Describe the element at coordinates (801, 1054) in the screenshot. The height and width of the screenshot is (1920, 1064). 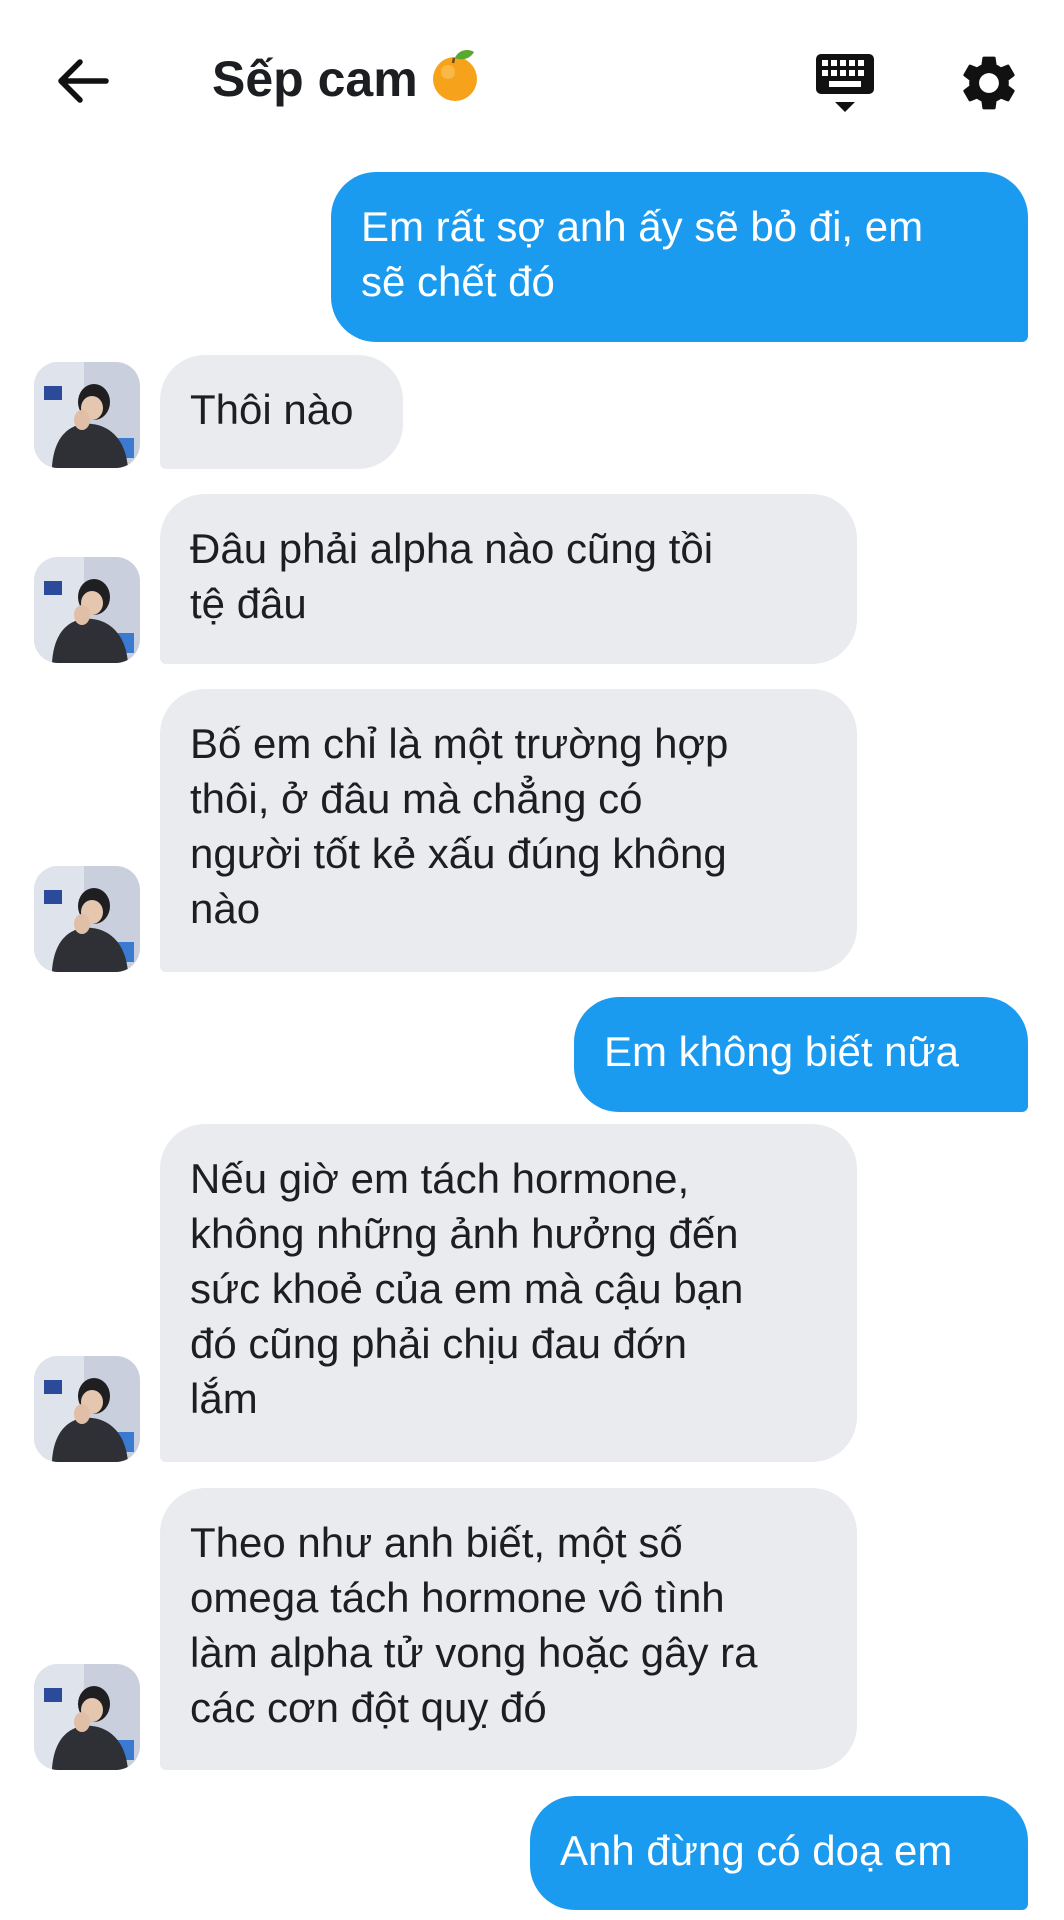
I see `outgoing-message-bubble: Em không biết nữa` at that location.